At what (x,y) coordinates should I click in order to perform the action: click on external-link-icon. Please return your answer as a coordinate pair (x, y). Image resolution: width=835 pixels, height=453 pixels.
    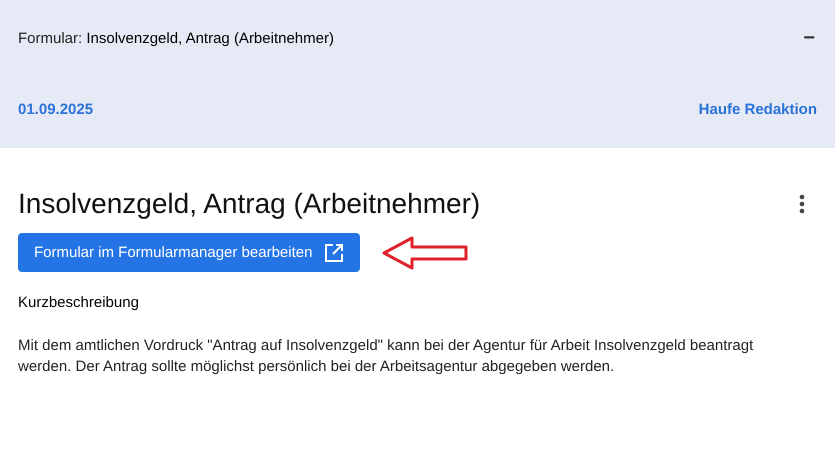
    Looking at the image, I should click on (334, 252).